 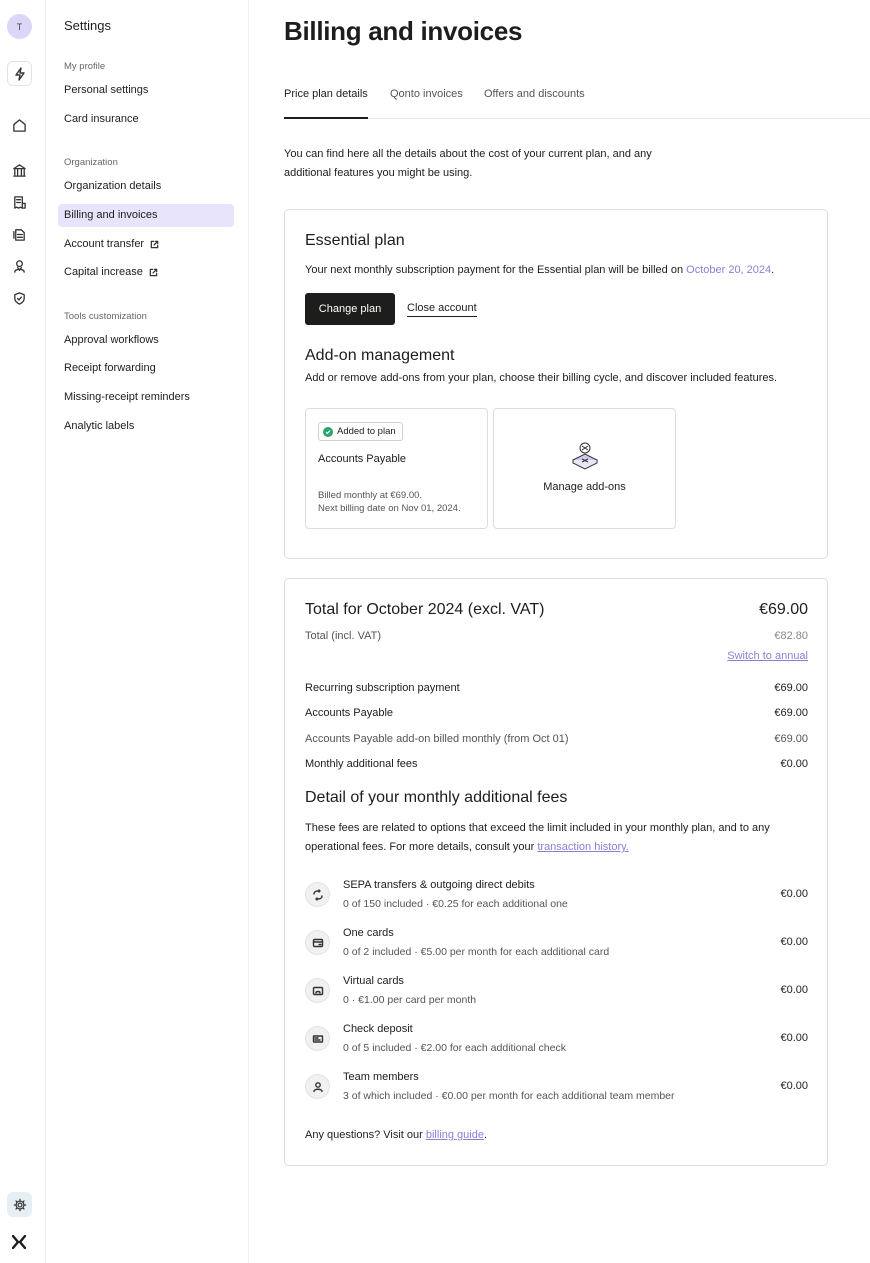 What do you see at coordinates (355, 240) in the screenshot?
I see `plan-title: Essential plan` at bounding box center [355, 240].